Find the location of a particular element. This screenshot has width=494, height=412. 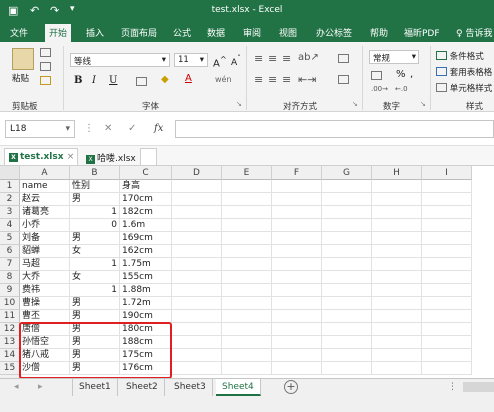

row-header: 12 is located at coordinates (10, 329).